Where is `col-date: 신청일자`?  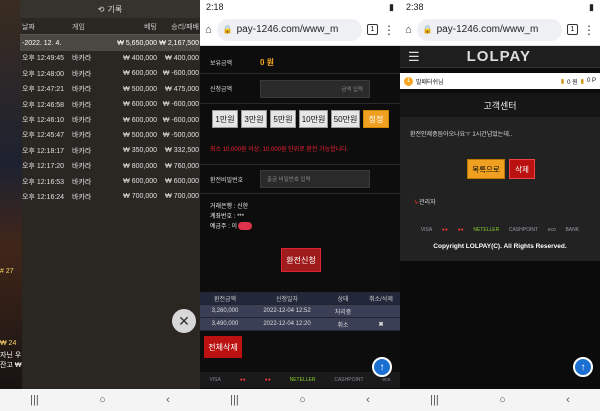 col-date: 신청일자 is located at coordinates (287, 299).